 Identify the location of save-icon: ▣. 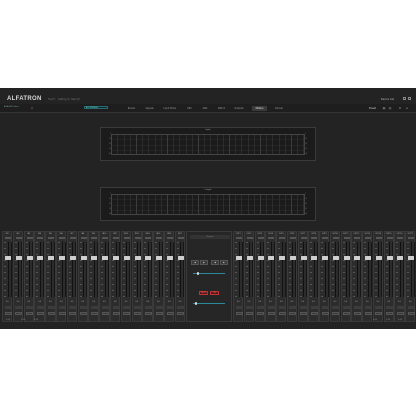
(384, 108).